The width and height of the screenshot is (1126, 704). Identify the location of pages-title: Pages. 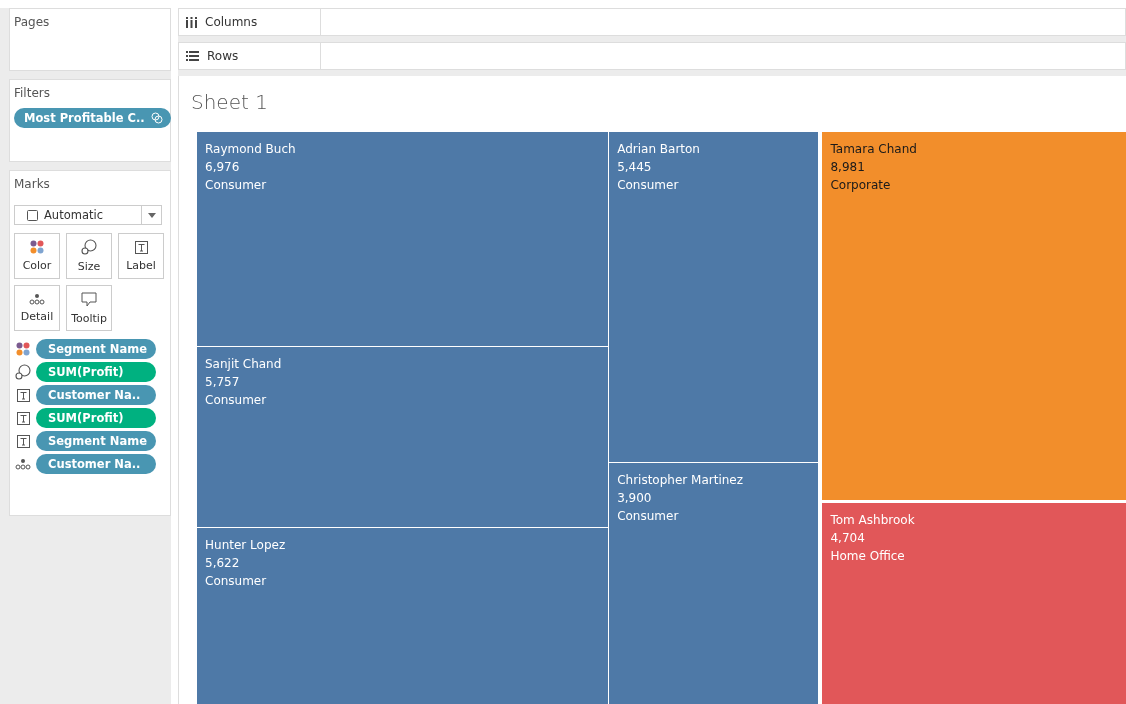
(32, 22).